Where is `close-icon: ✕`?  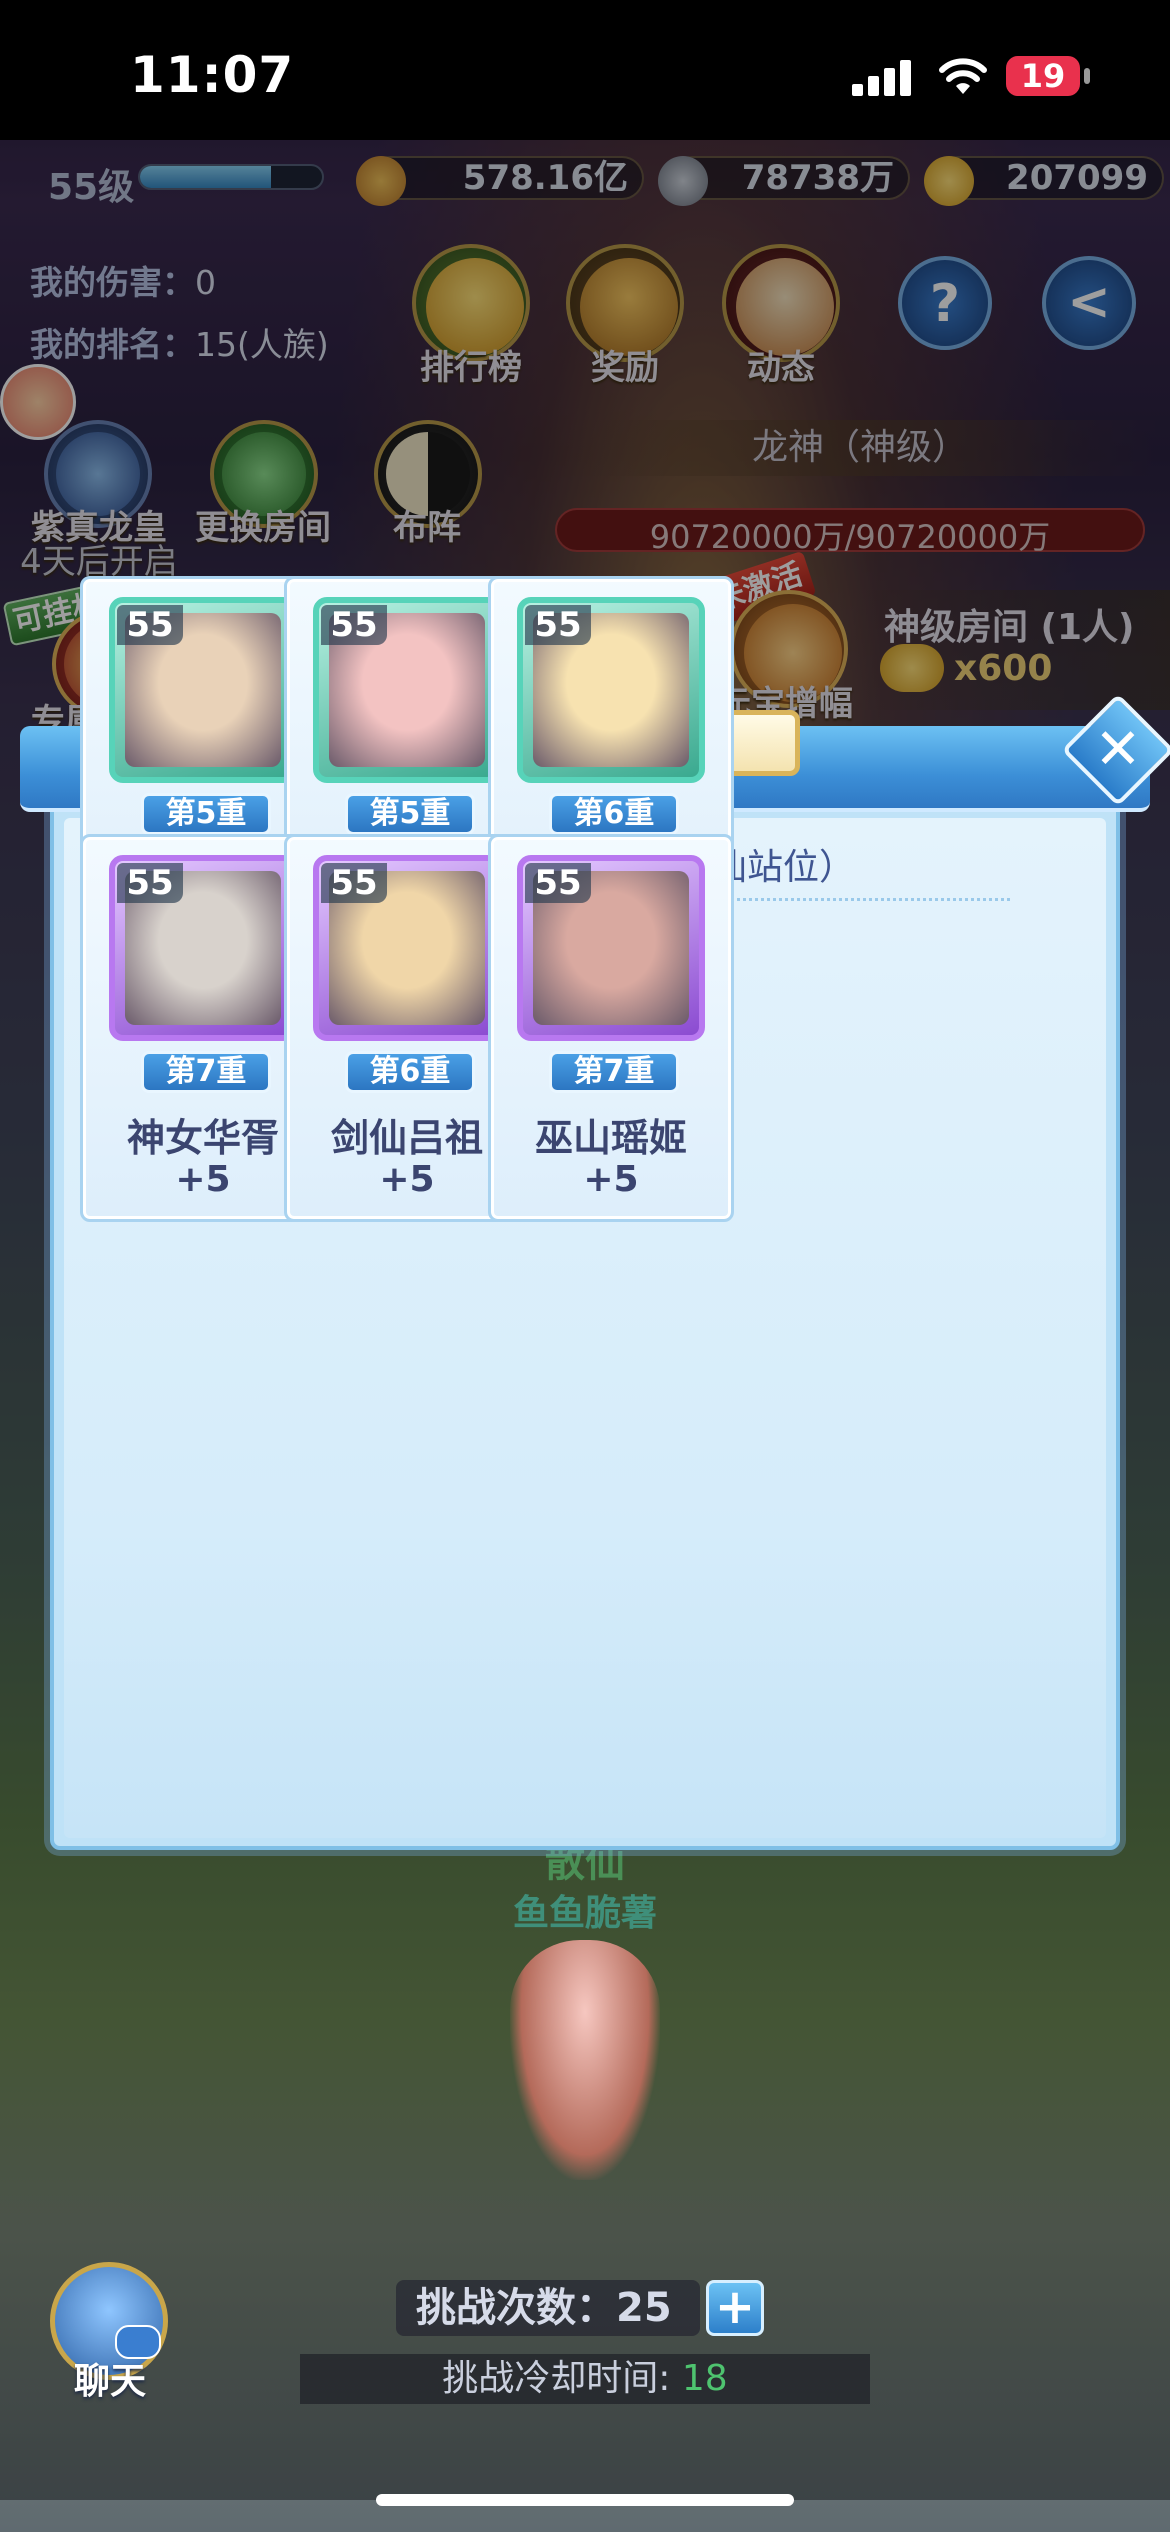
close-icon: ✕ is located at coordinates (1118, 749).